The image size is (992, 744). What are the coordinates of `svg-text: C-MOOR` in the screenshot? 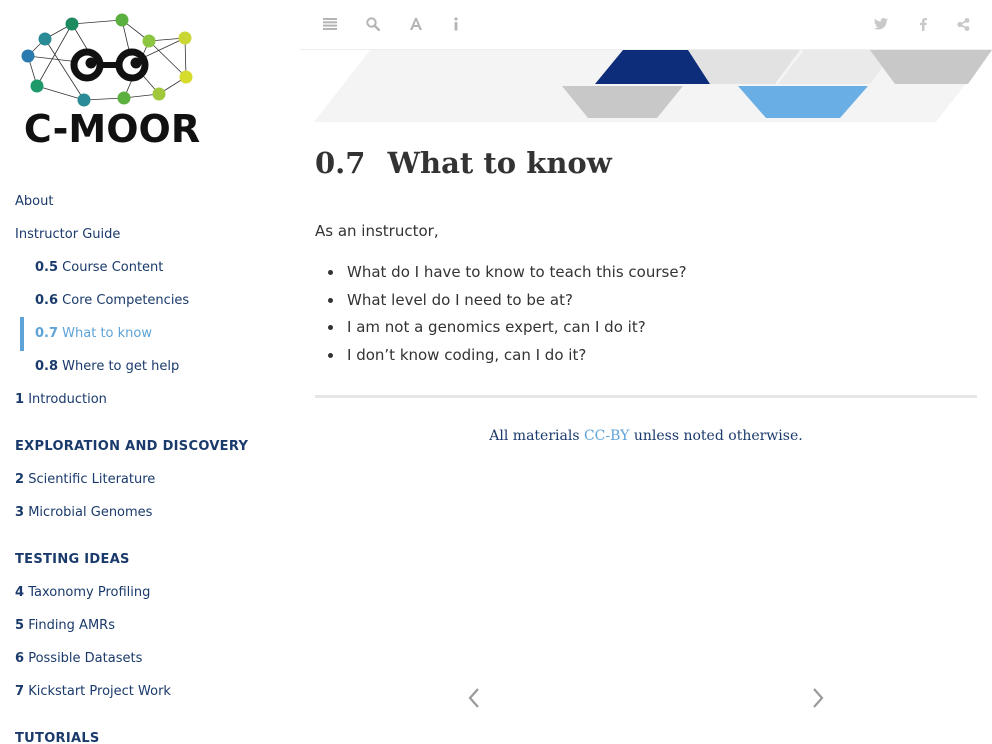 It's located at (112, 129).